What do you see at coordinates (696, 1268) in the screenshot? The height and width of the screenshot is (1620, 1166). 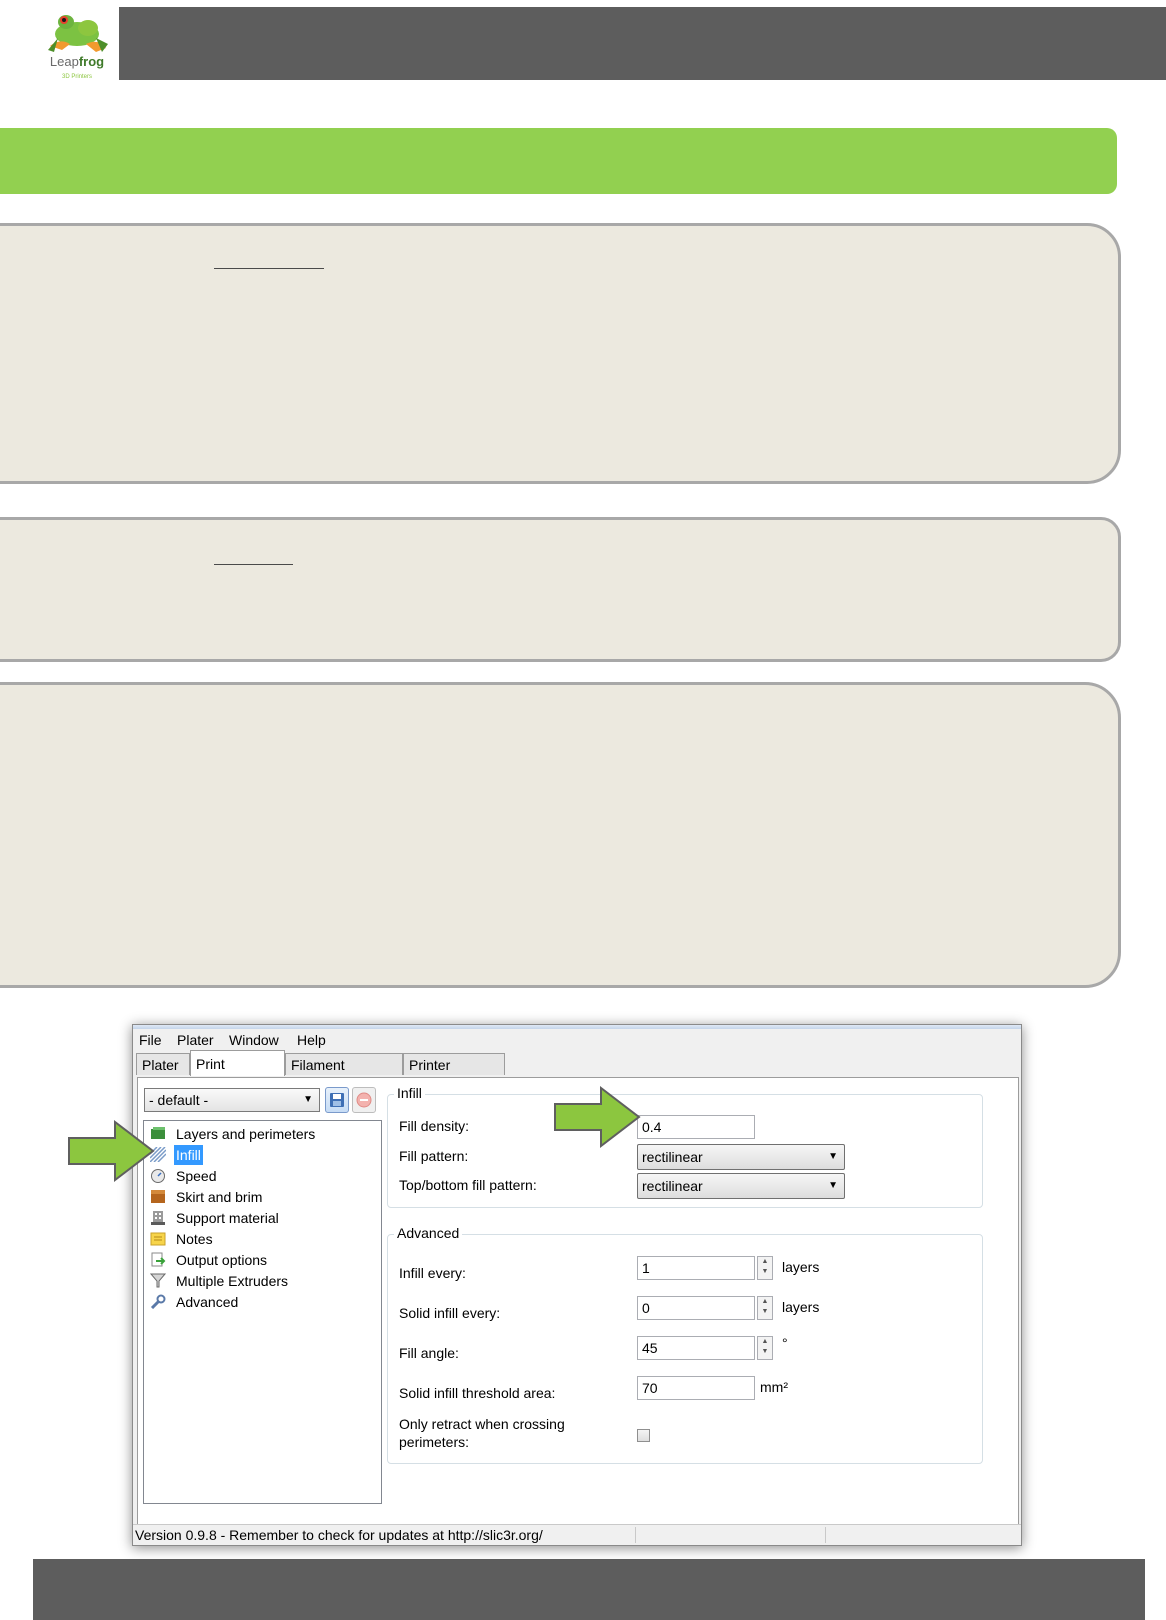 I see `infill-every-input: 1` at bounding box center [696, 1268].